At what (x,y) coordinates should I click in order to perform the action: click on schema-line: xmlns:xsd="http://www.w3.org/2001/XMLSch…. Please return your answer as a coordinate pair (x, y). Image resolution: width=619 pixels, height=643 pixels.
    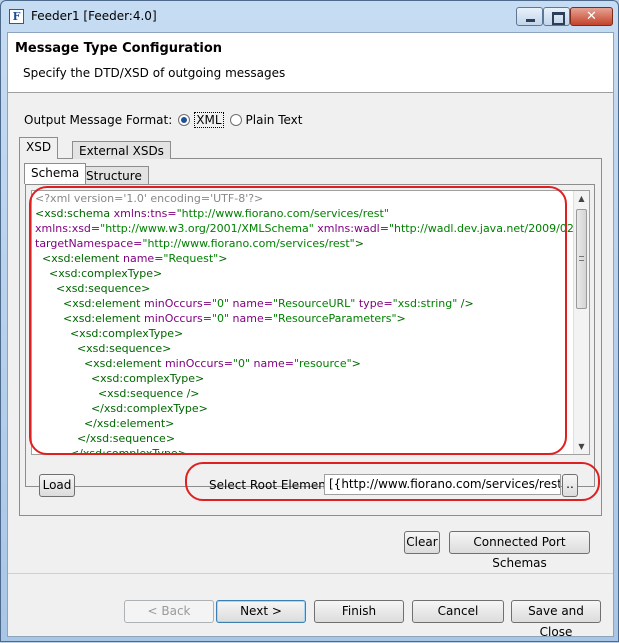
    Looking at the image, I should click on (304, 228).